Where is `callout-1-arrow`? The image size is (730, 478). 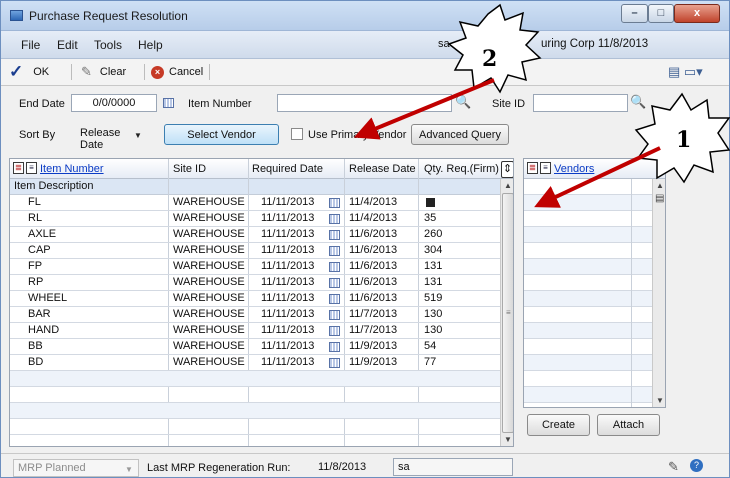 callout-1-arrow is located at coordinates (597, 177).